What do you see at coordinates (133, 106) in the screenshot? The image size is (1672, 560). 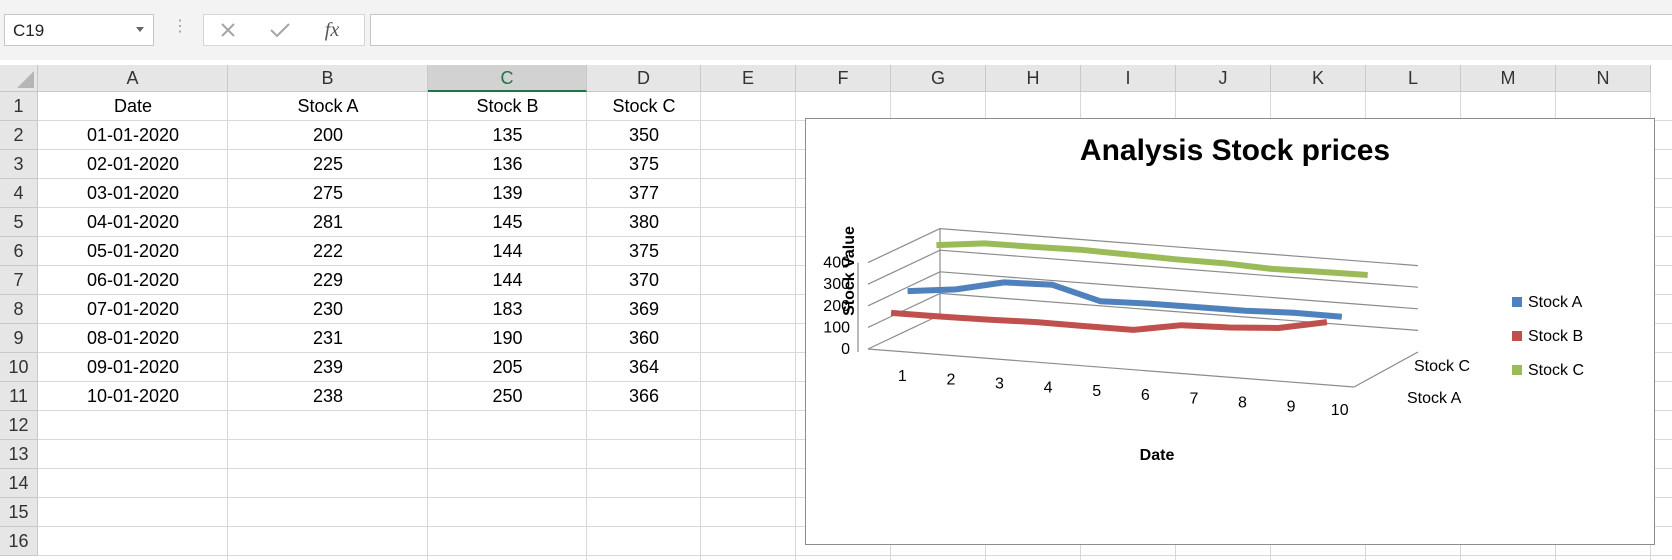 I see `cell-a1: Date` at bounding box center [133, 106].